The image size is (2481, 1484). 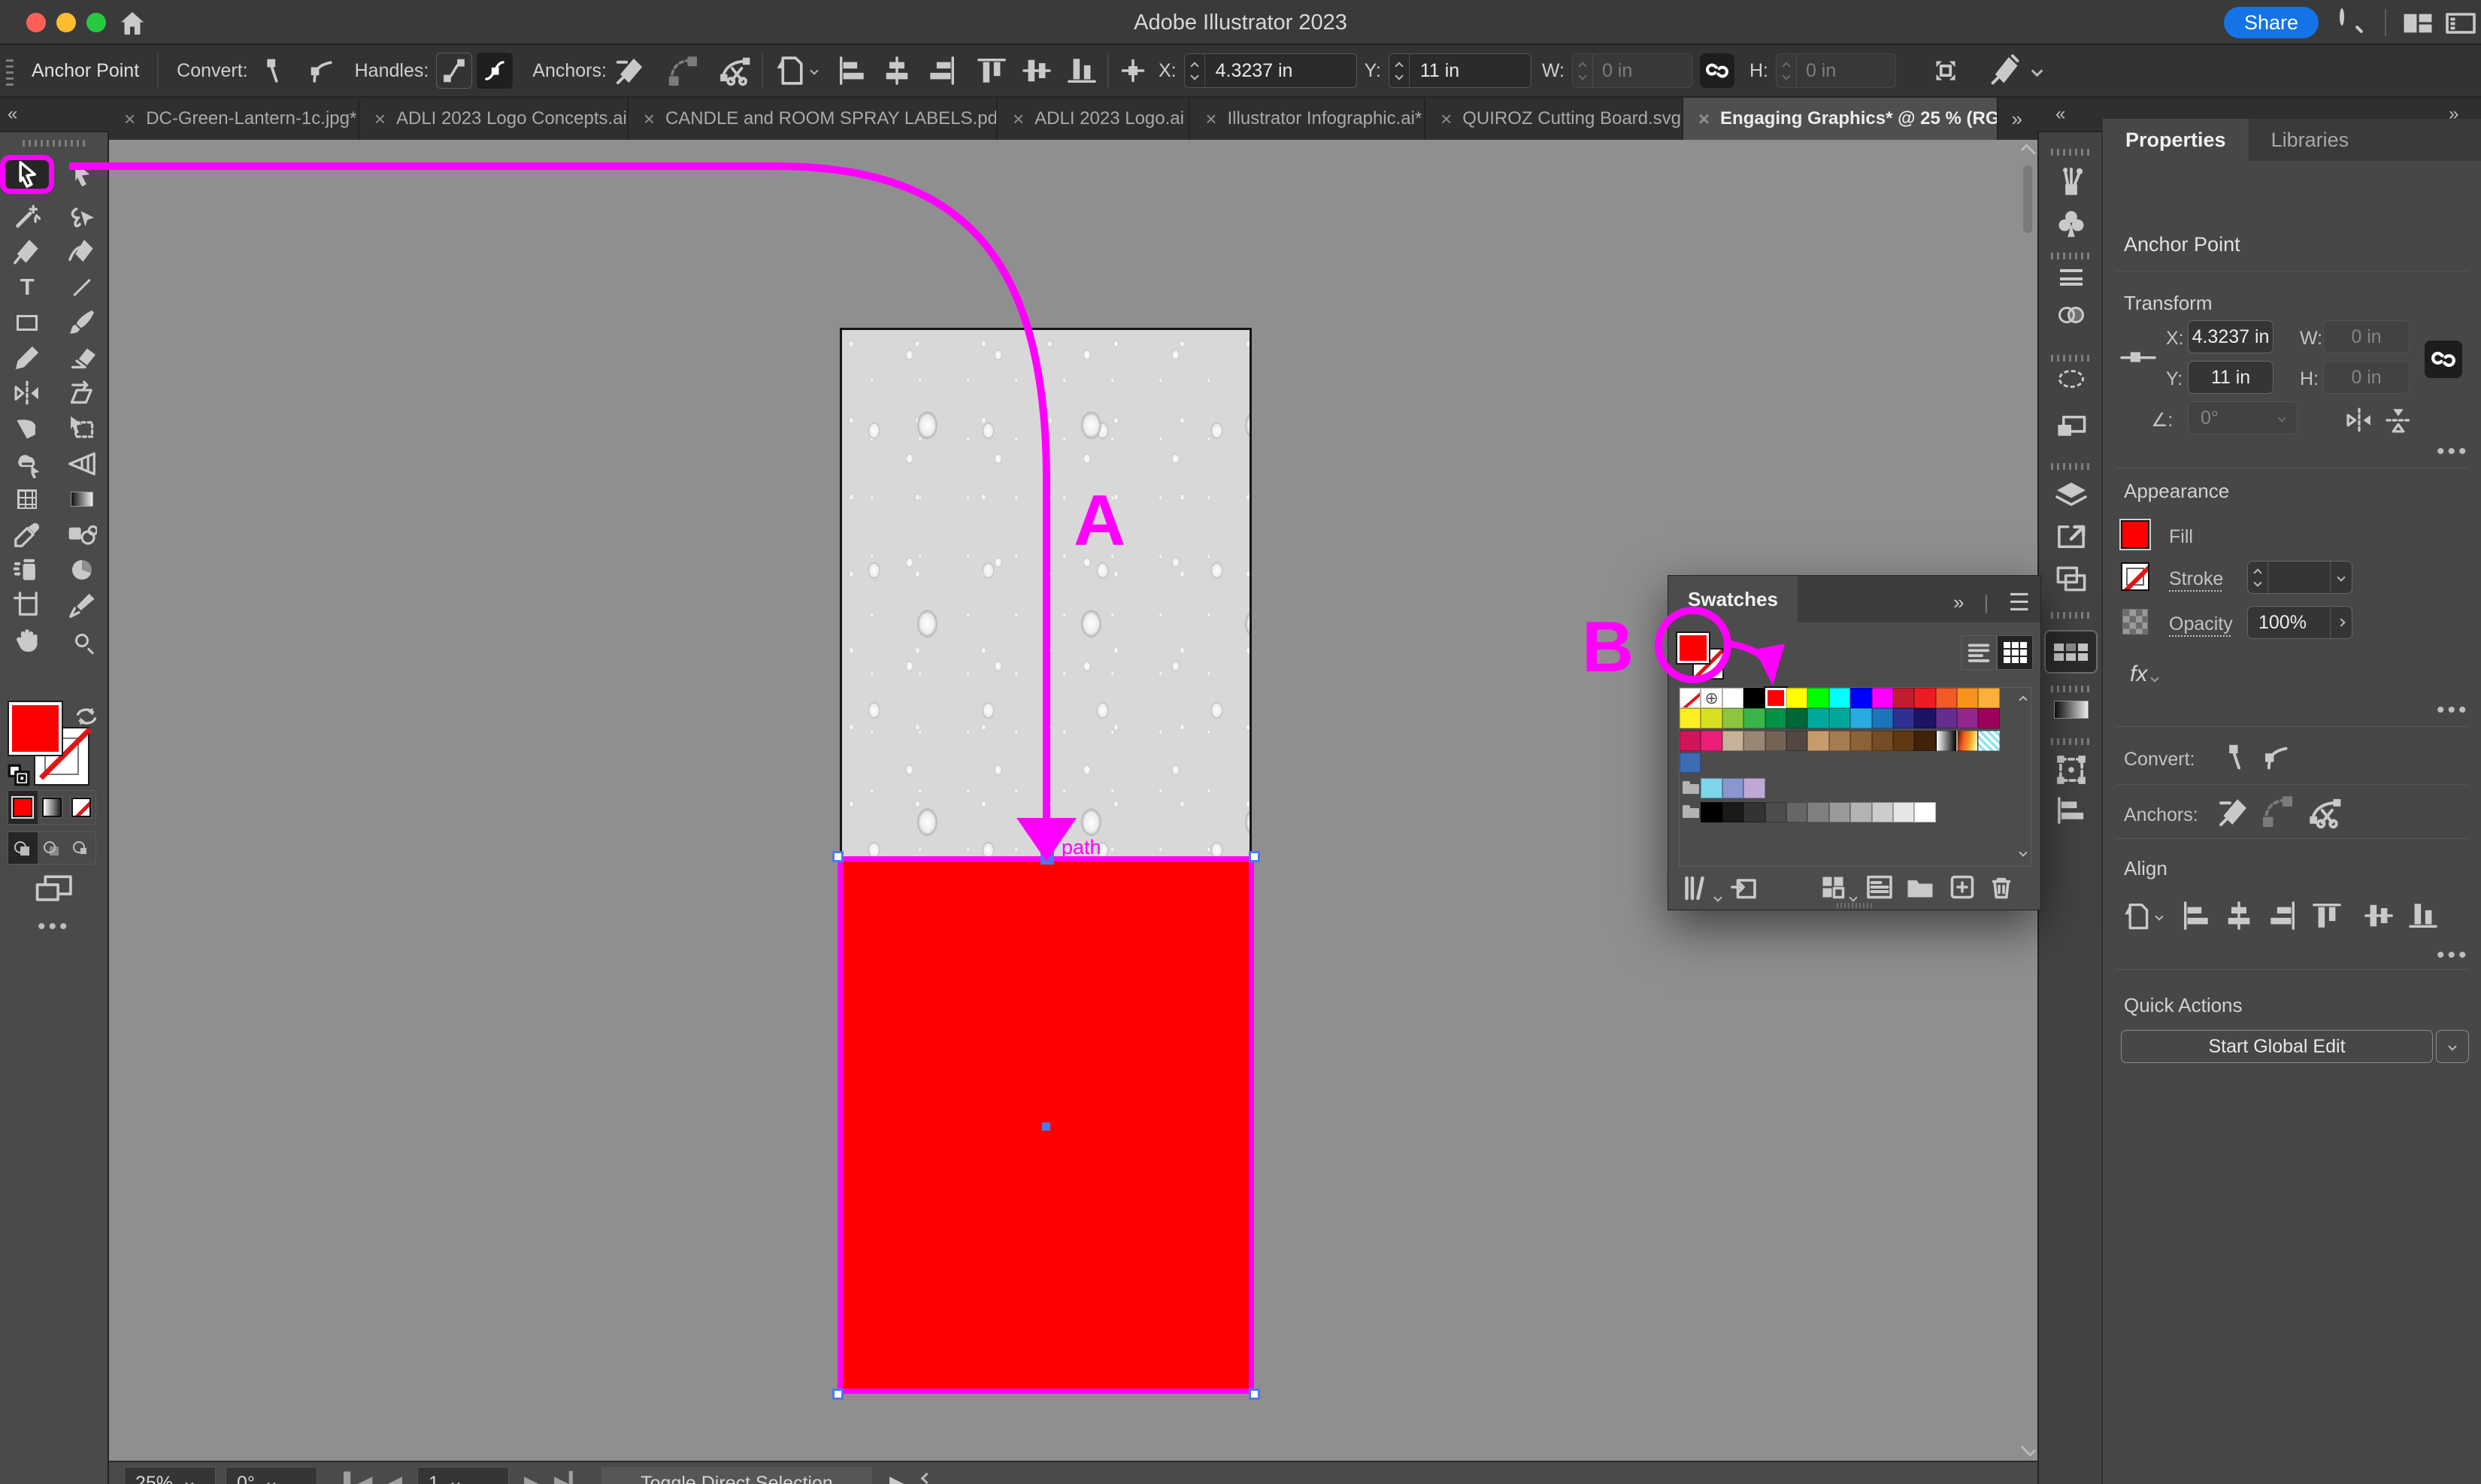 What do you see at coordinates (27, 216) in the screenshot?
I see `magic-wand-tool` at bounding box center [27, 216].